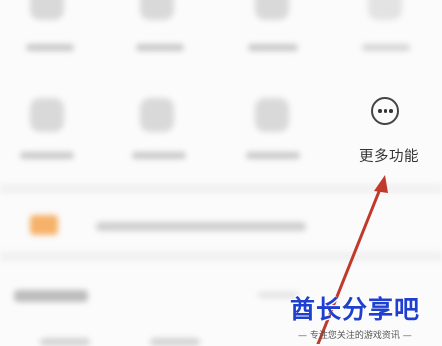 This screenshot has width=442, height=346. What do you see at coordinates (355, 336) in the screenshot?
I see `watermark-tagline: — 专注您关注的游戏资讯 —` at bounding box center [355, 336].